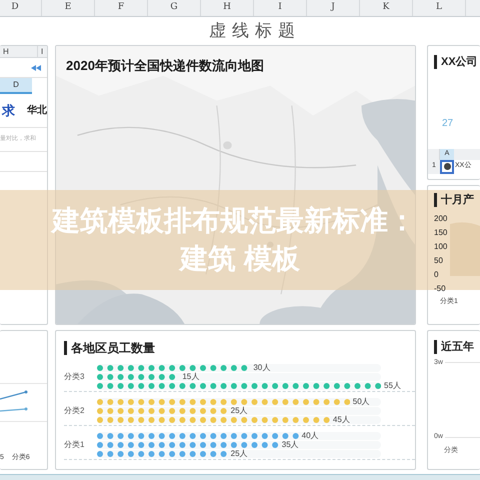  I want to click on column-header: J, so click(333, 8).